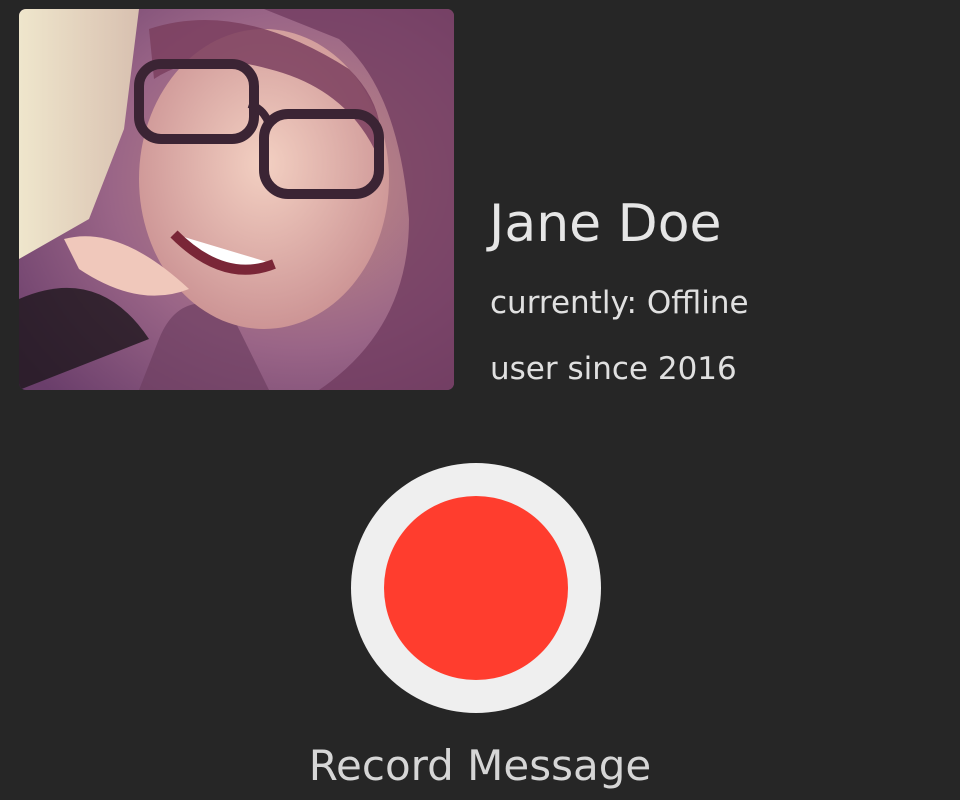 Image resolution: width=960 pixels, height=800 pixels. Describe the element at coordinates (605, 224) in the screenshot. I see `user-name: Jane Doe` at that location.